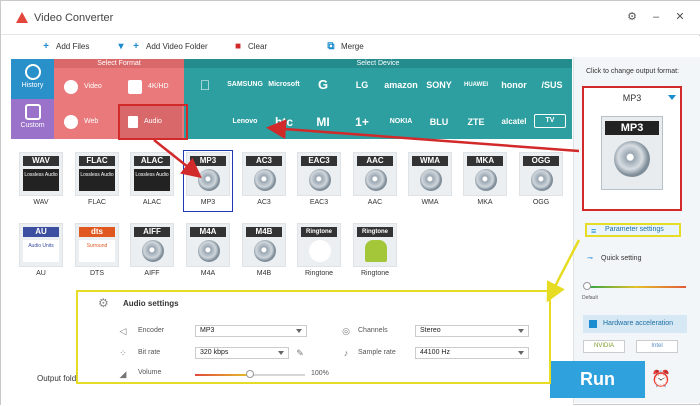 The width and height of the screenshot is (700, 406). Describe the element at coordinates (245, 85) in the screenshot. I see `brand-samsung: SAMSUNG` at that location.